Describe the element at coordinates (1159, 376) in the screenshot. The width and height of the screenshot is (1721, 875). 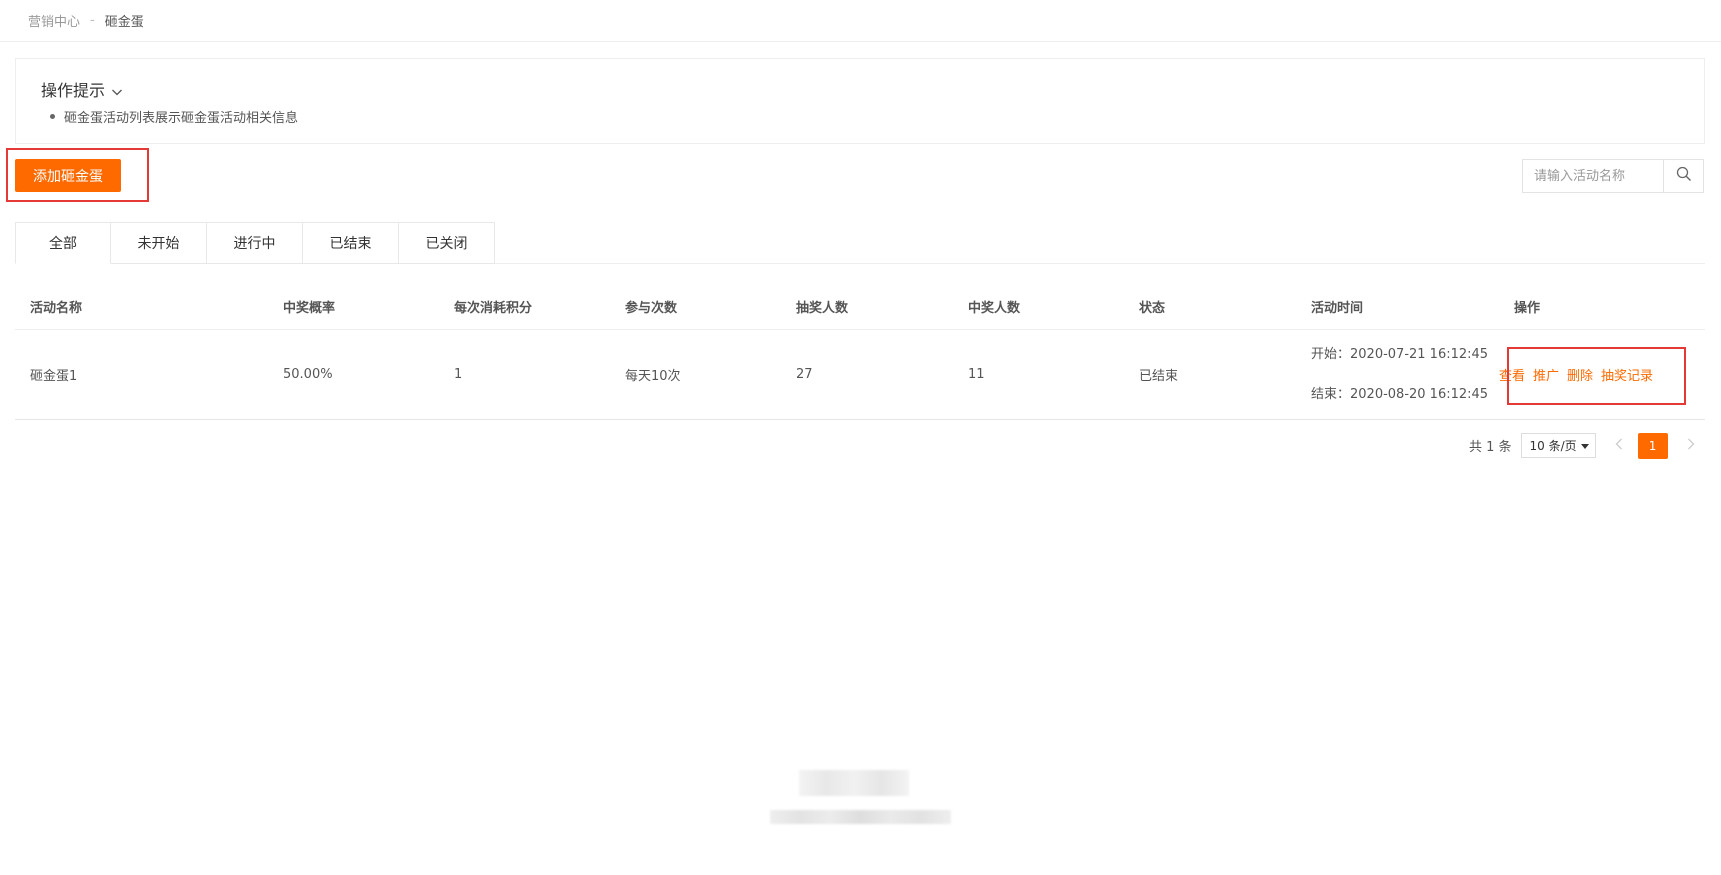
I see `cell-status: 已结束` at that location.